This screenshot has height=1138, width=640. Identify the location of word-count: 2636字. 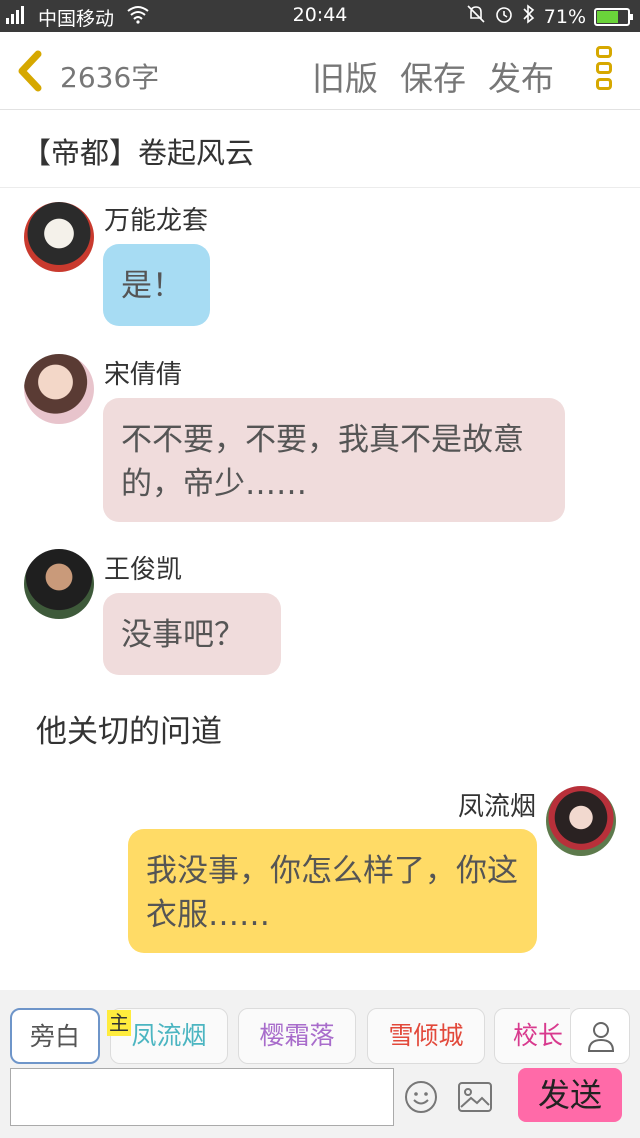
(110, 77).